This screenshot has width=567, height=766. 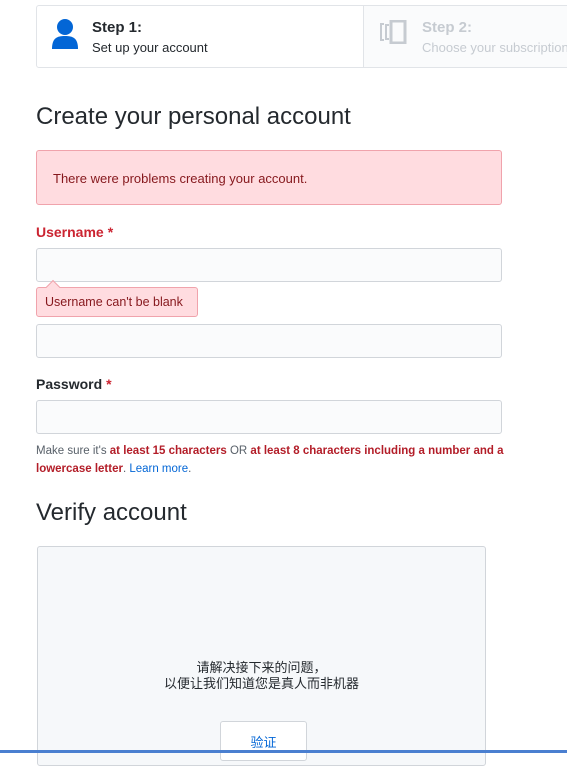 What do you see at coordinates (269, 265) in the screenshot?
I see `username-input` at bounding box center [269, 265].